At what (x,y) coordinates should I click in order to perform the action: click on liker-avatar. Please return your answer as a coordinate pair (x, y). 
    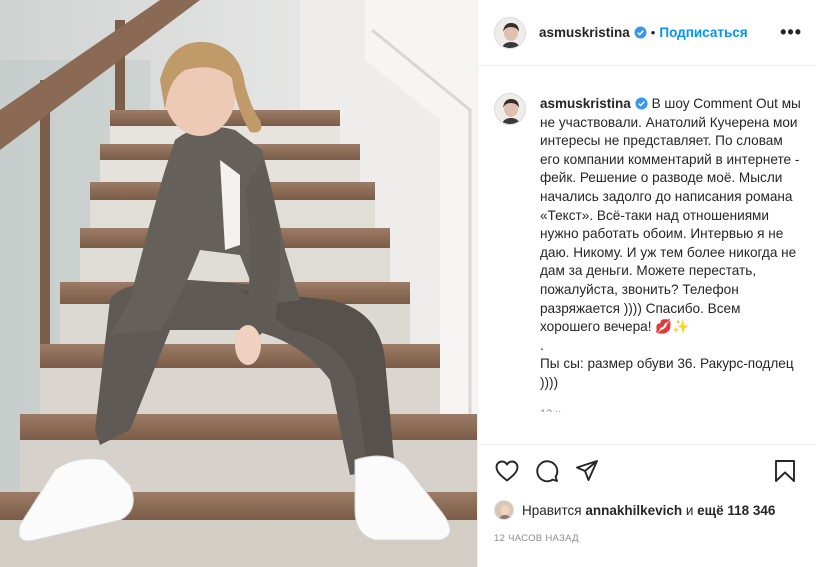
    Looking at the image, I should click on (504, 510).